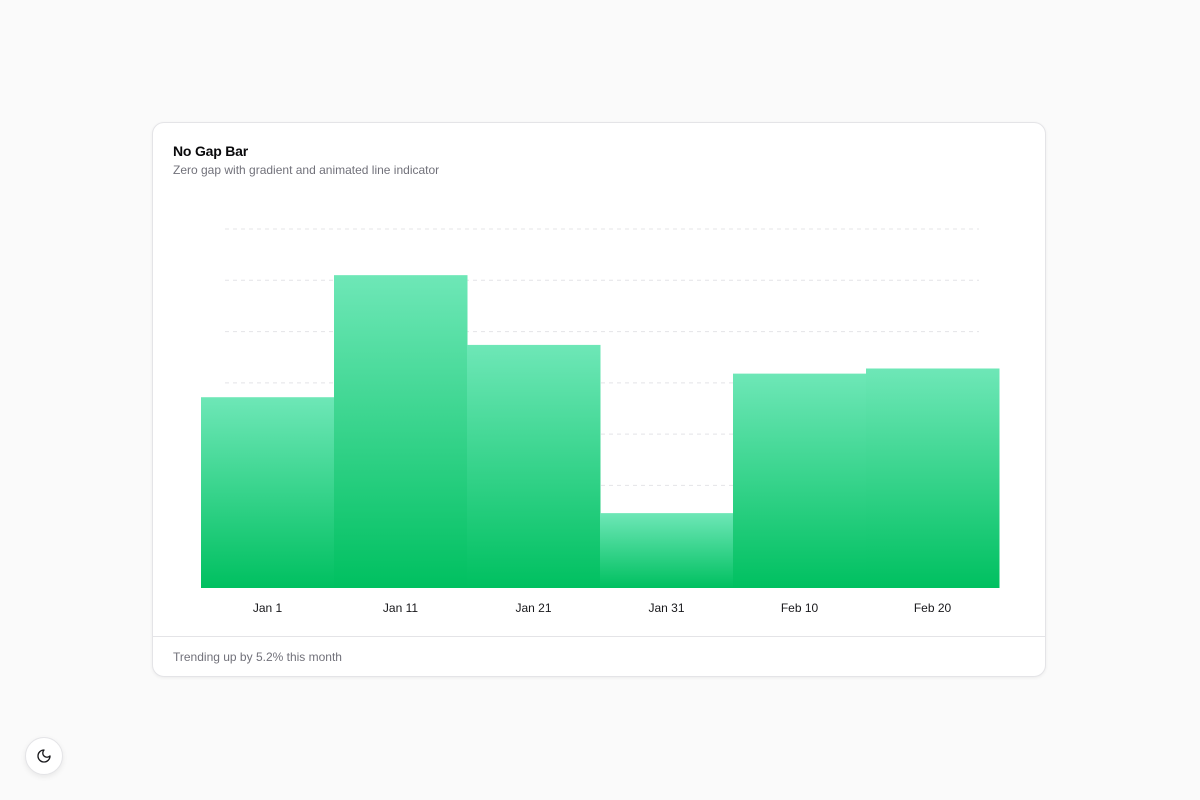 Image resolution: width=1200 pixels, height=800 pixels. Describe the element at coordinates (268, 608) in the screenshot. I see `x-tick-label: Jan 1` at that location.